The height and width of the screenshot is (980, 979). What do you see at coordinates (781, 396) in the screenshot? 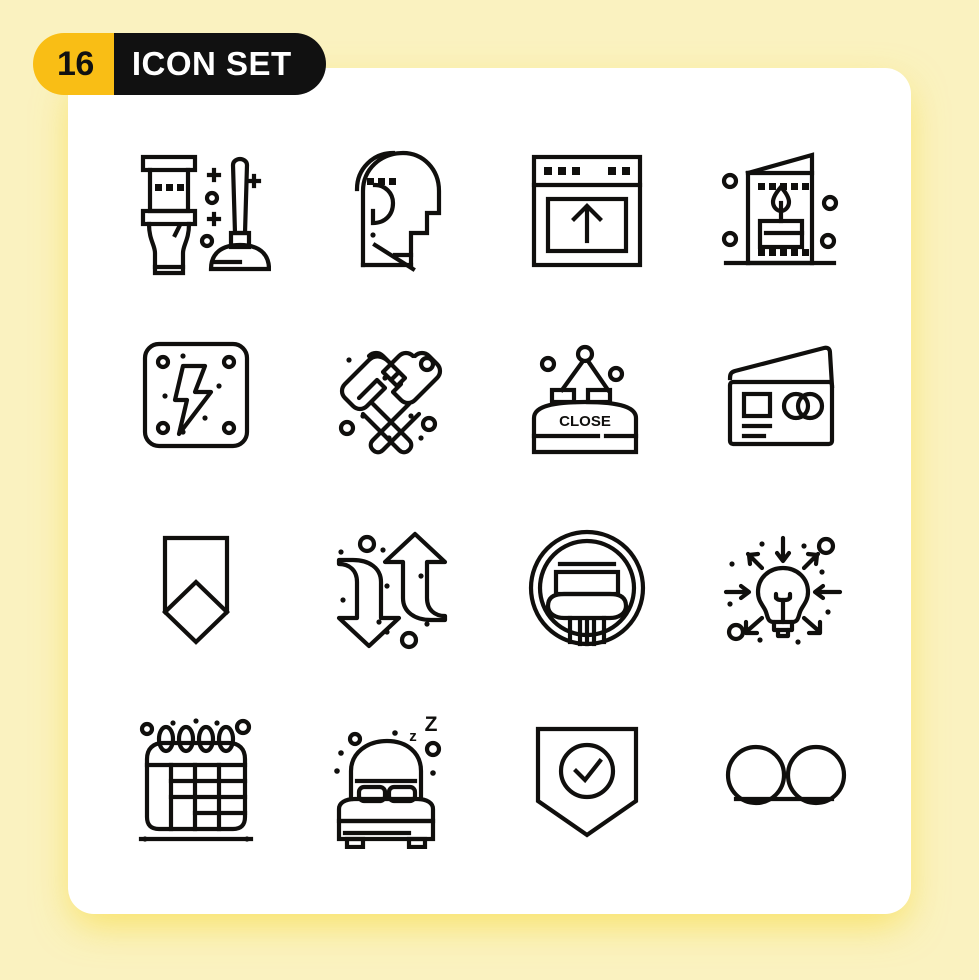
I see `credit-card-icon` at bounding box center [781, 396].